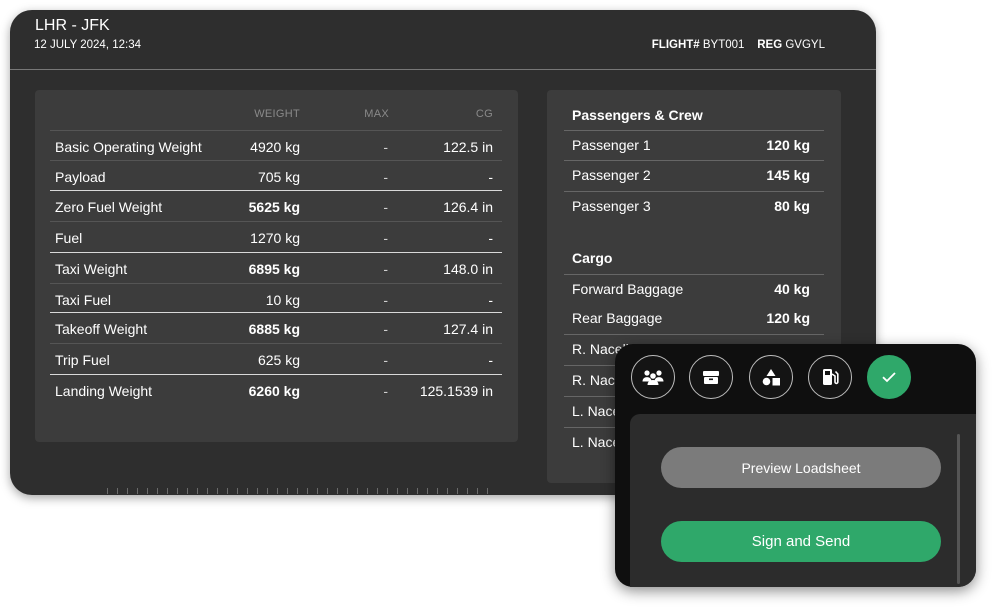  I want to click on row-weight: 5625 kg, so click(274, 207).